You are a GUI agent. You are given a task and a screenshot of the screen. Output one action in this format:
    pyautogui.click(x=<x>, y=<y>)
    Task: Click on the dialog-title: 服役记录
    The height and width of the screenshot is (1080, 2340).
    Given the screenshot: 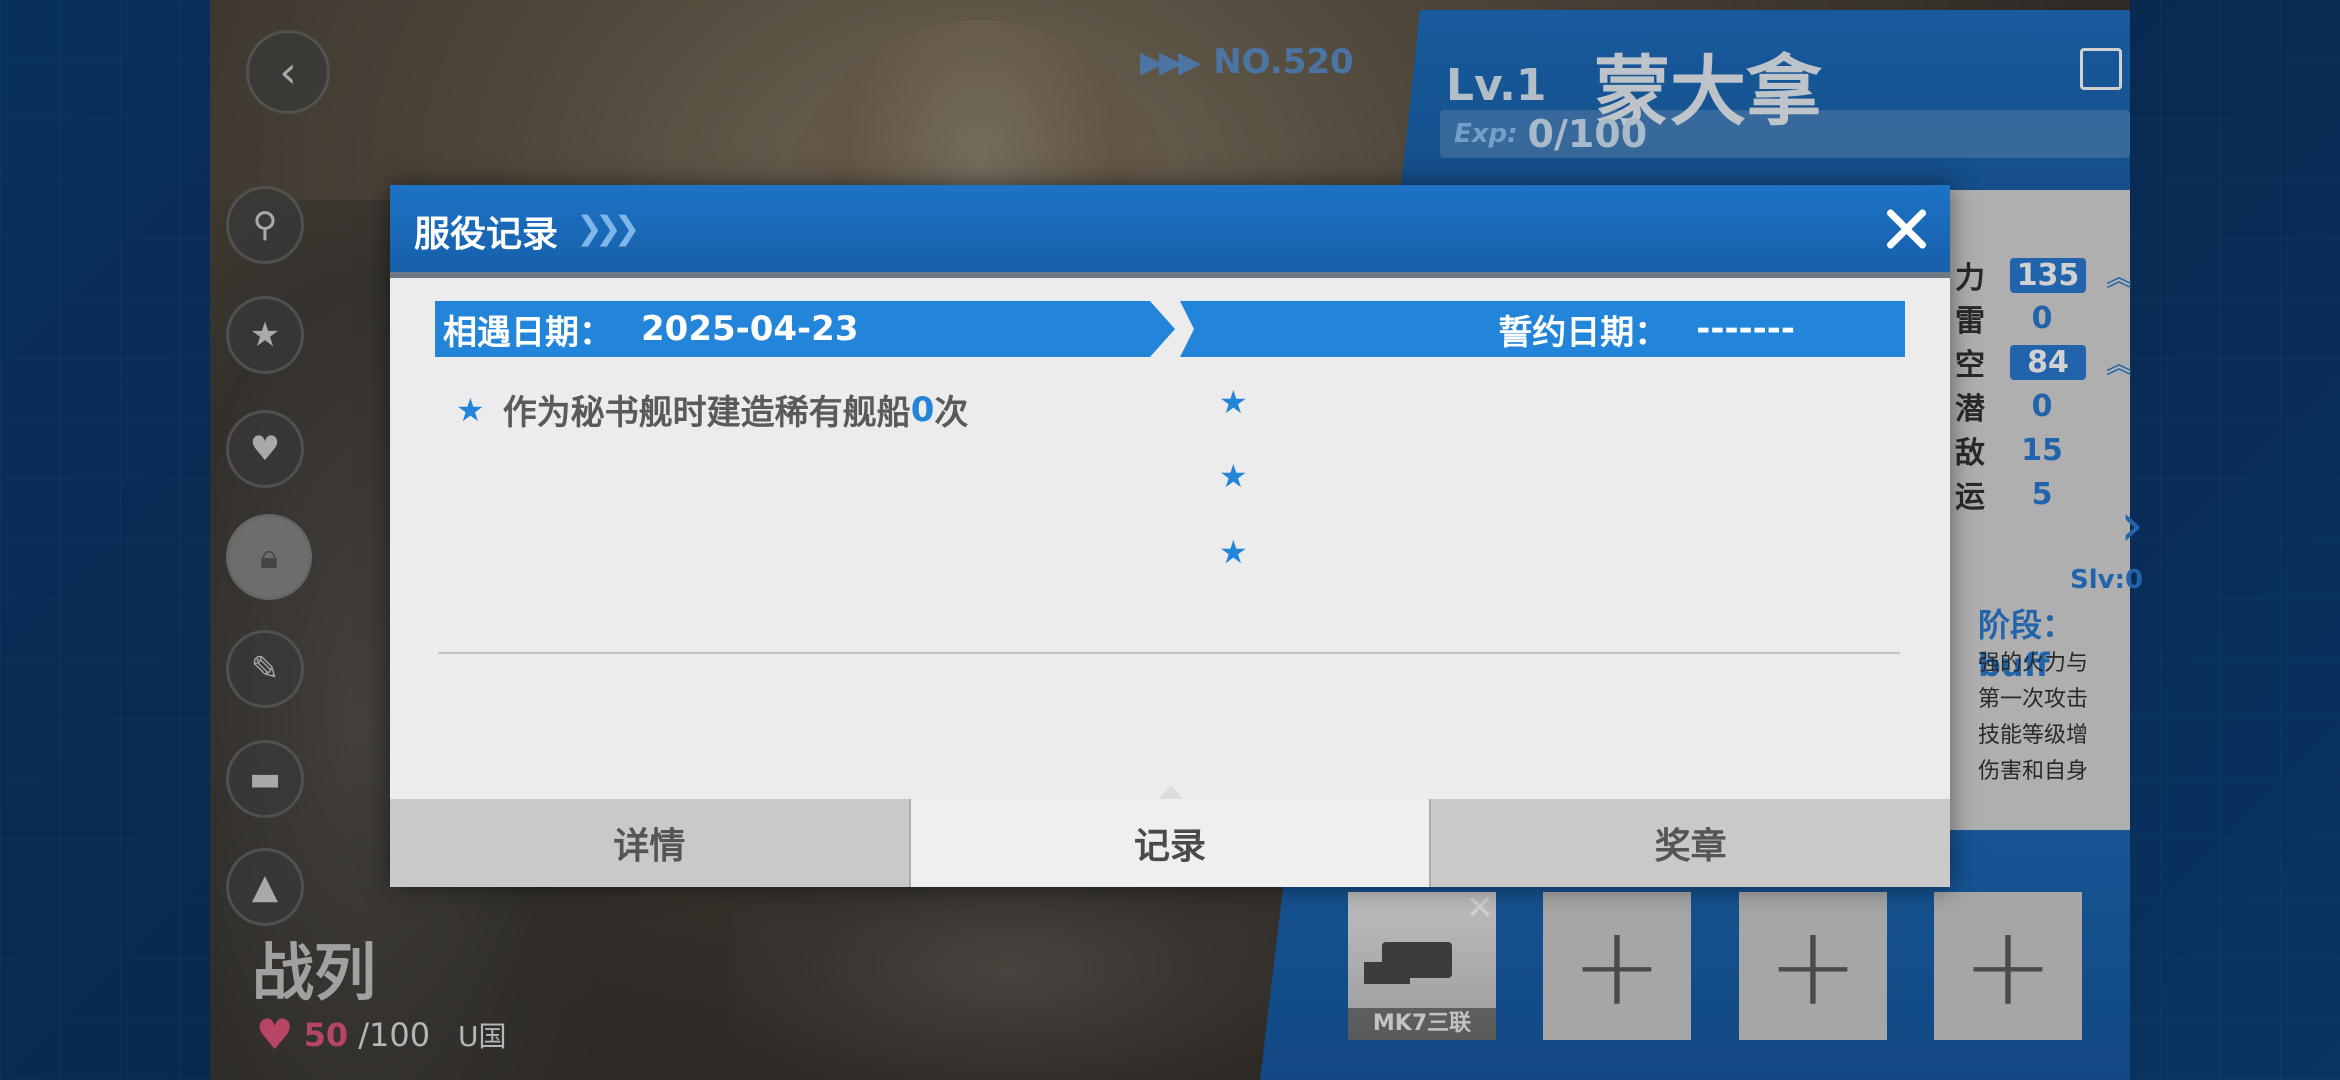 What is the action you would take?
    pyautogui.click(x=486, y=234)
    